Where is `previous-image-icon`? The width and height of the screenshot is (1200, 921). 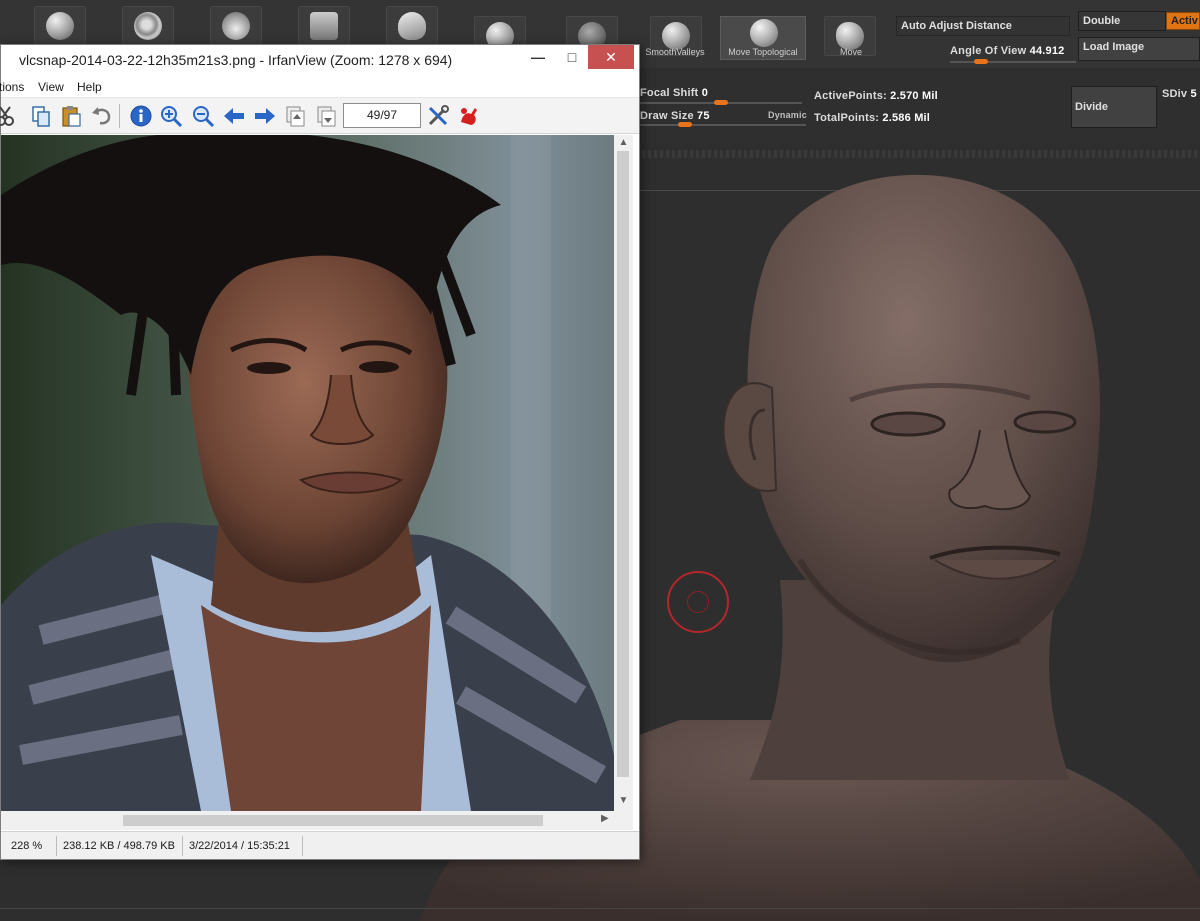 previous-image-icon is located at coordinates (234, 116).